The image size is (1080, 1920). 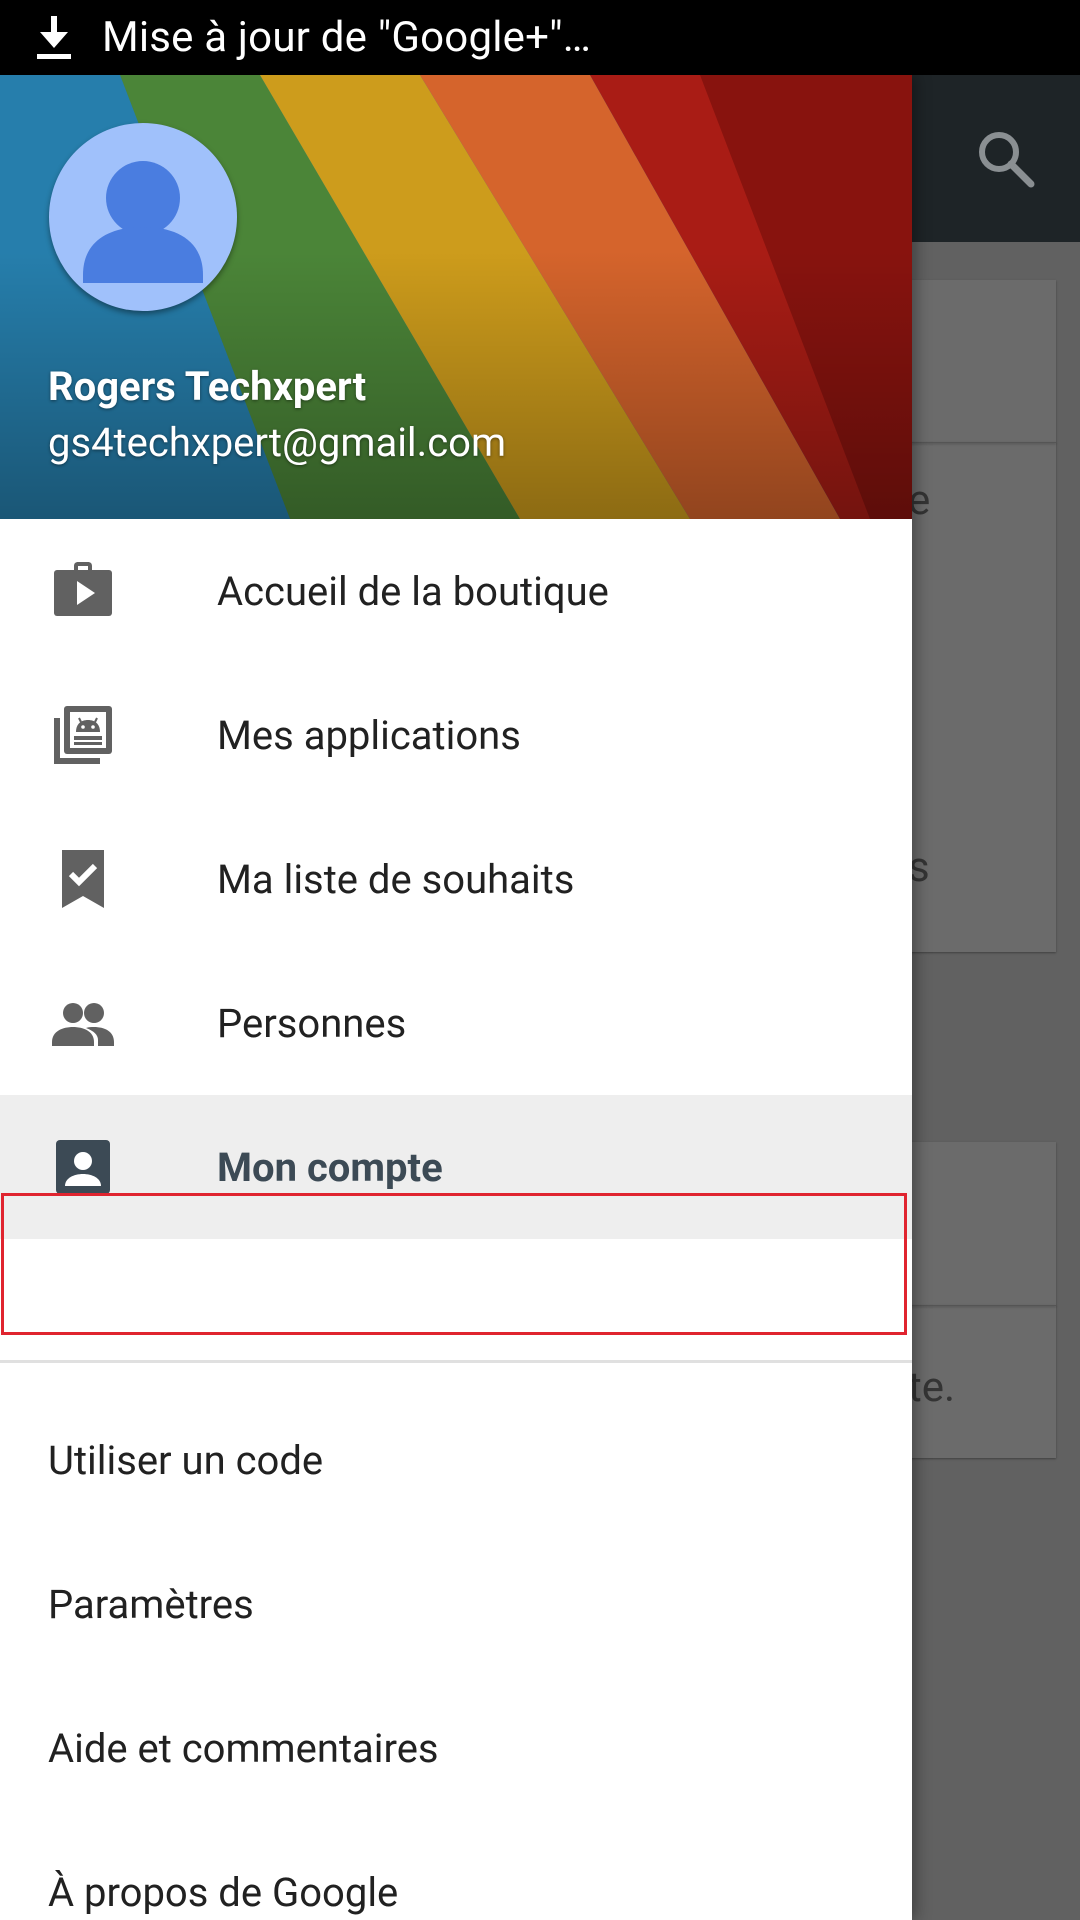 What do you see at coordinates (277, 442) in the screenshot?
I see `account-email: gs4techxpert@gmail.com` at bounding box center [277, 442].